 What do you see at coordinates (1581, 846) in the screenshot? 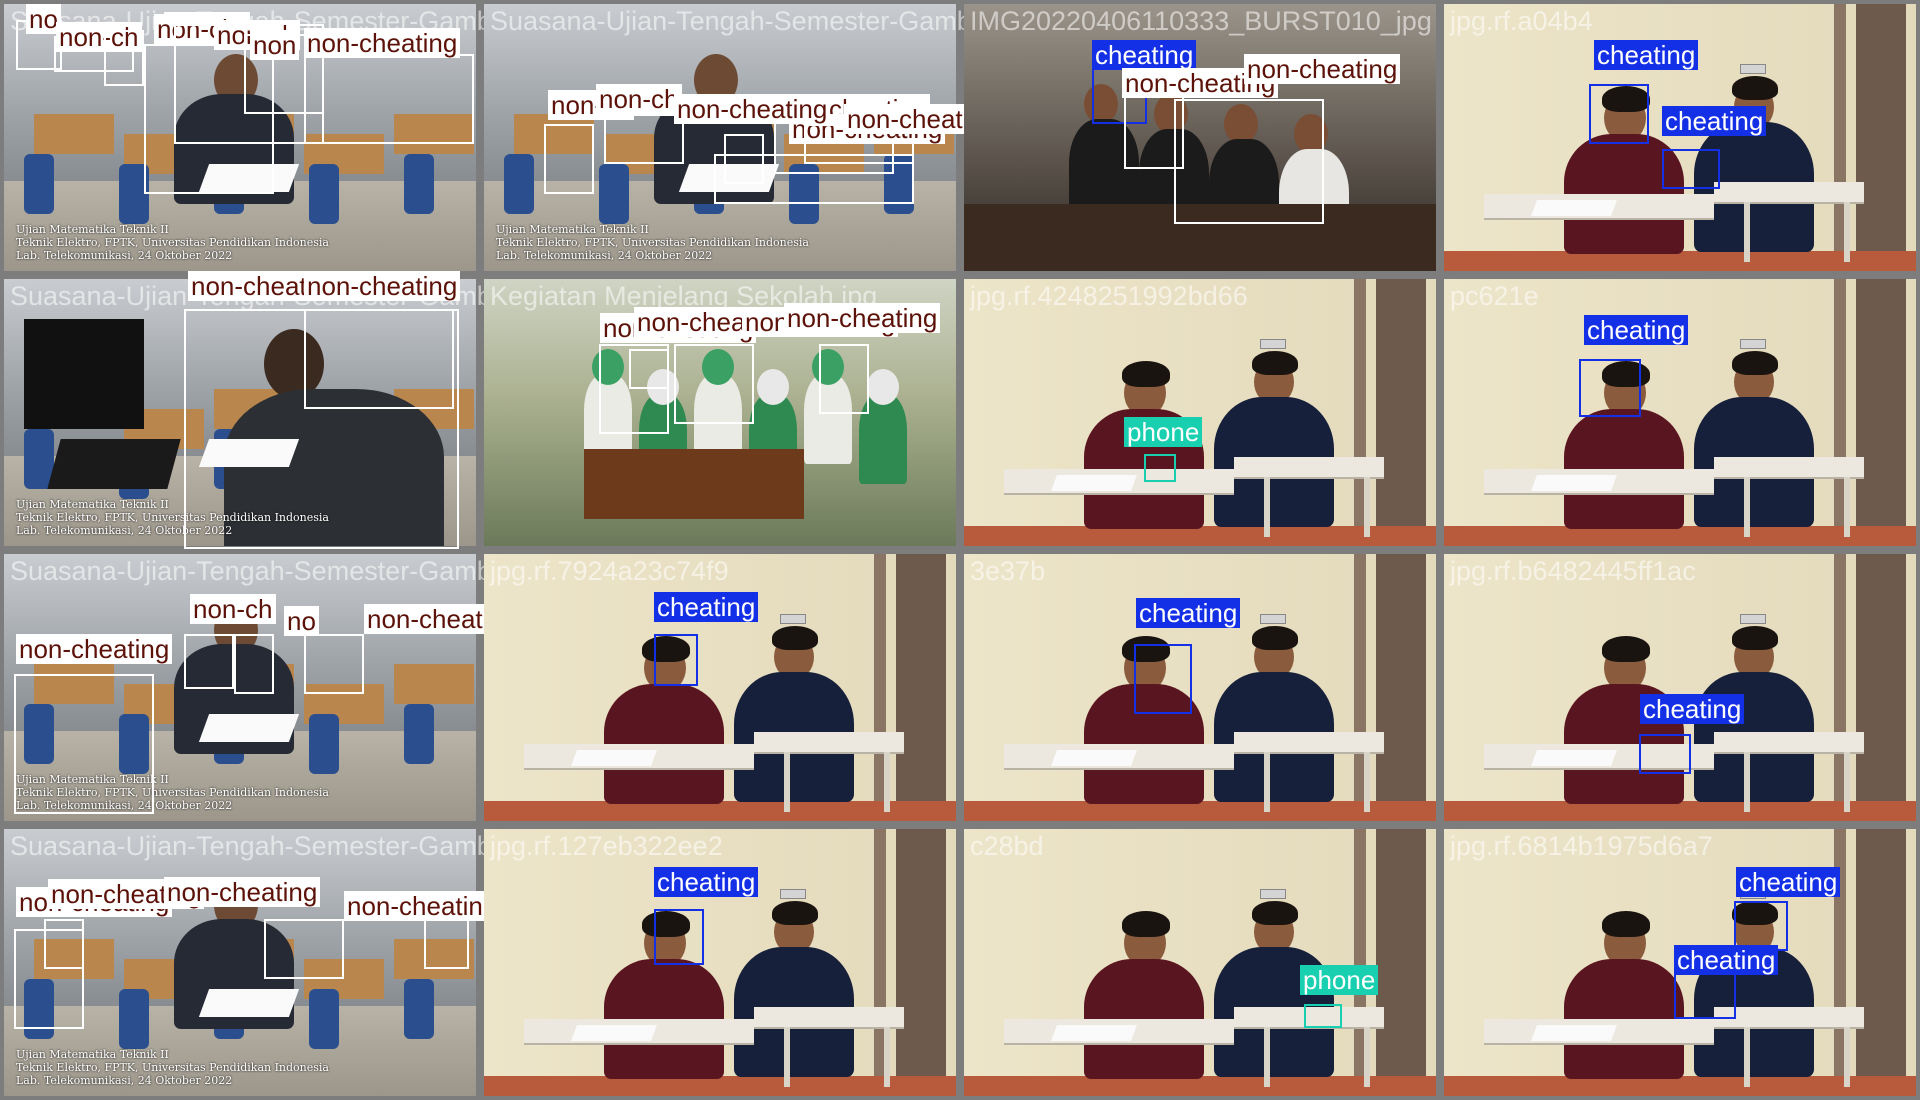
I see `filename-overlay: jpg.rf.6814b1975d6a7` at bounding box center [1581, 846].